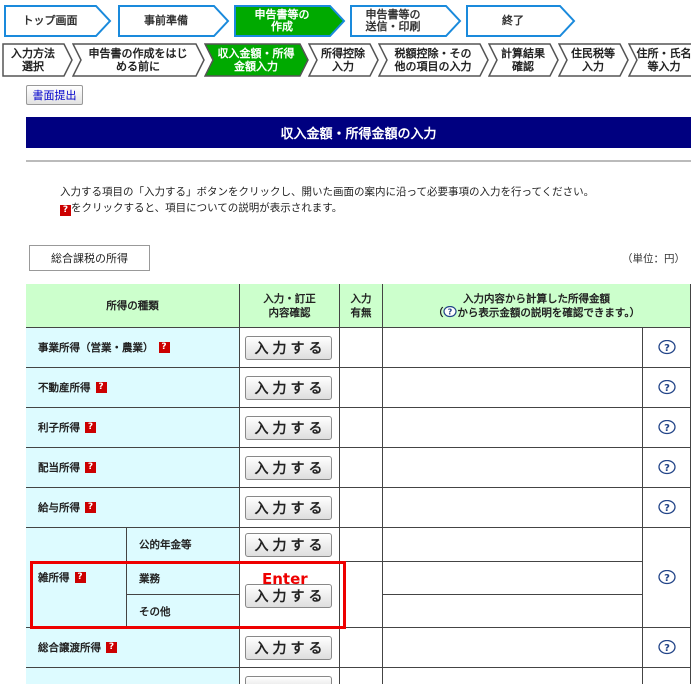 The image size is (691, 684). I want to click on header-amount: 入力内容から計算した所得金額 （? から表示金額の説明を確認できます。）, so click(537, 306).